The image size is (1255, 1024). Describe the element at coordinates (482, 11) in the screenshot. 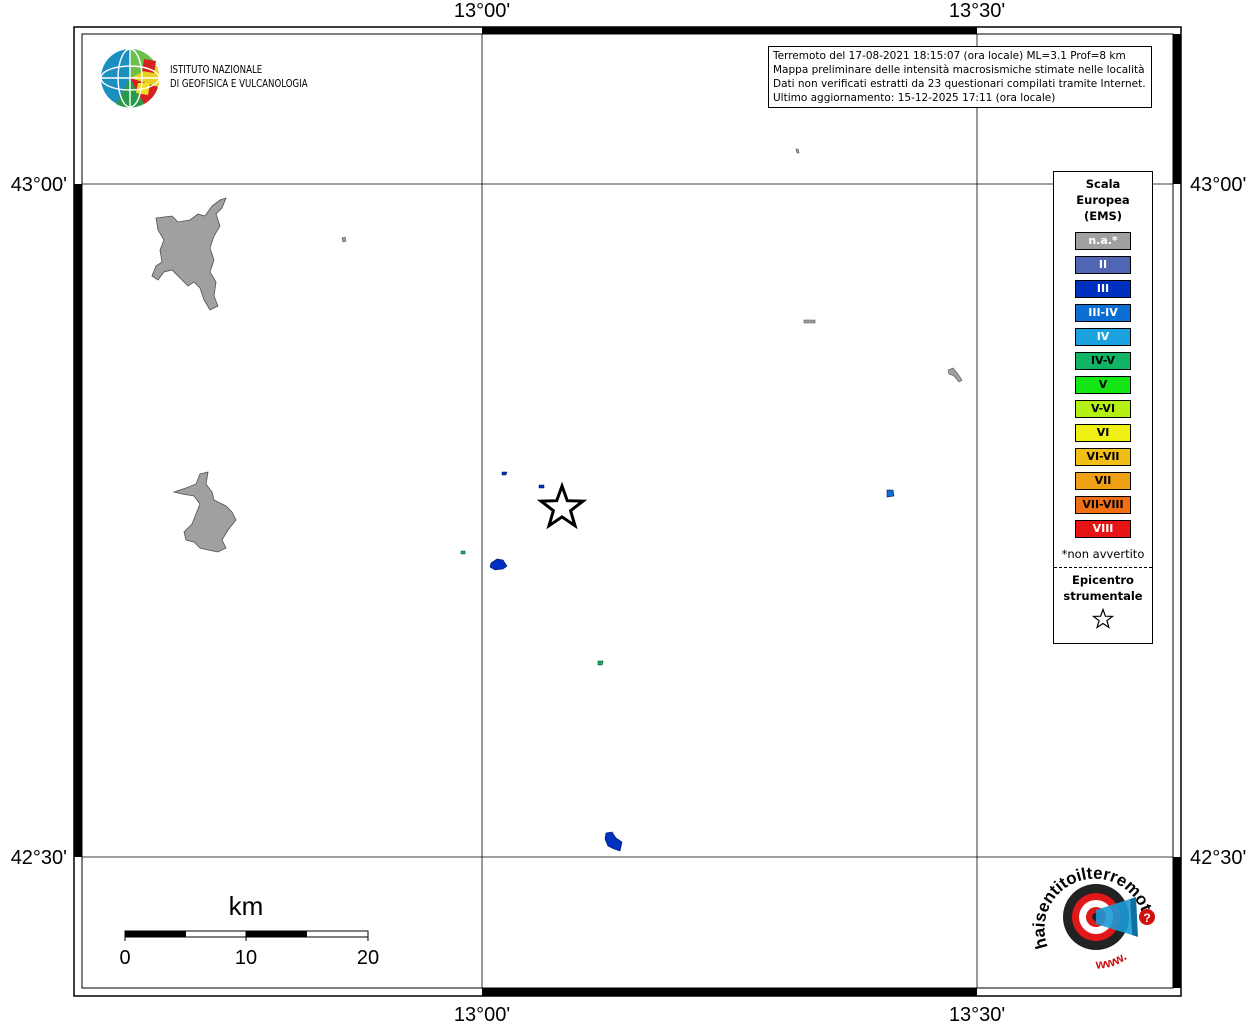

I see `lon-label-top-13-00: 13°00'` at that location.